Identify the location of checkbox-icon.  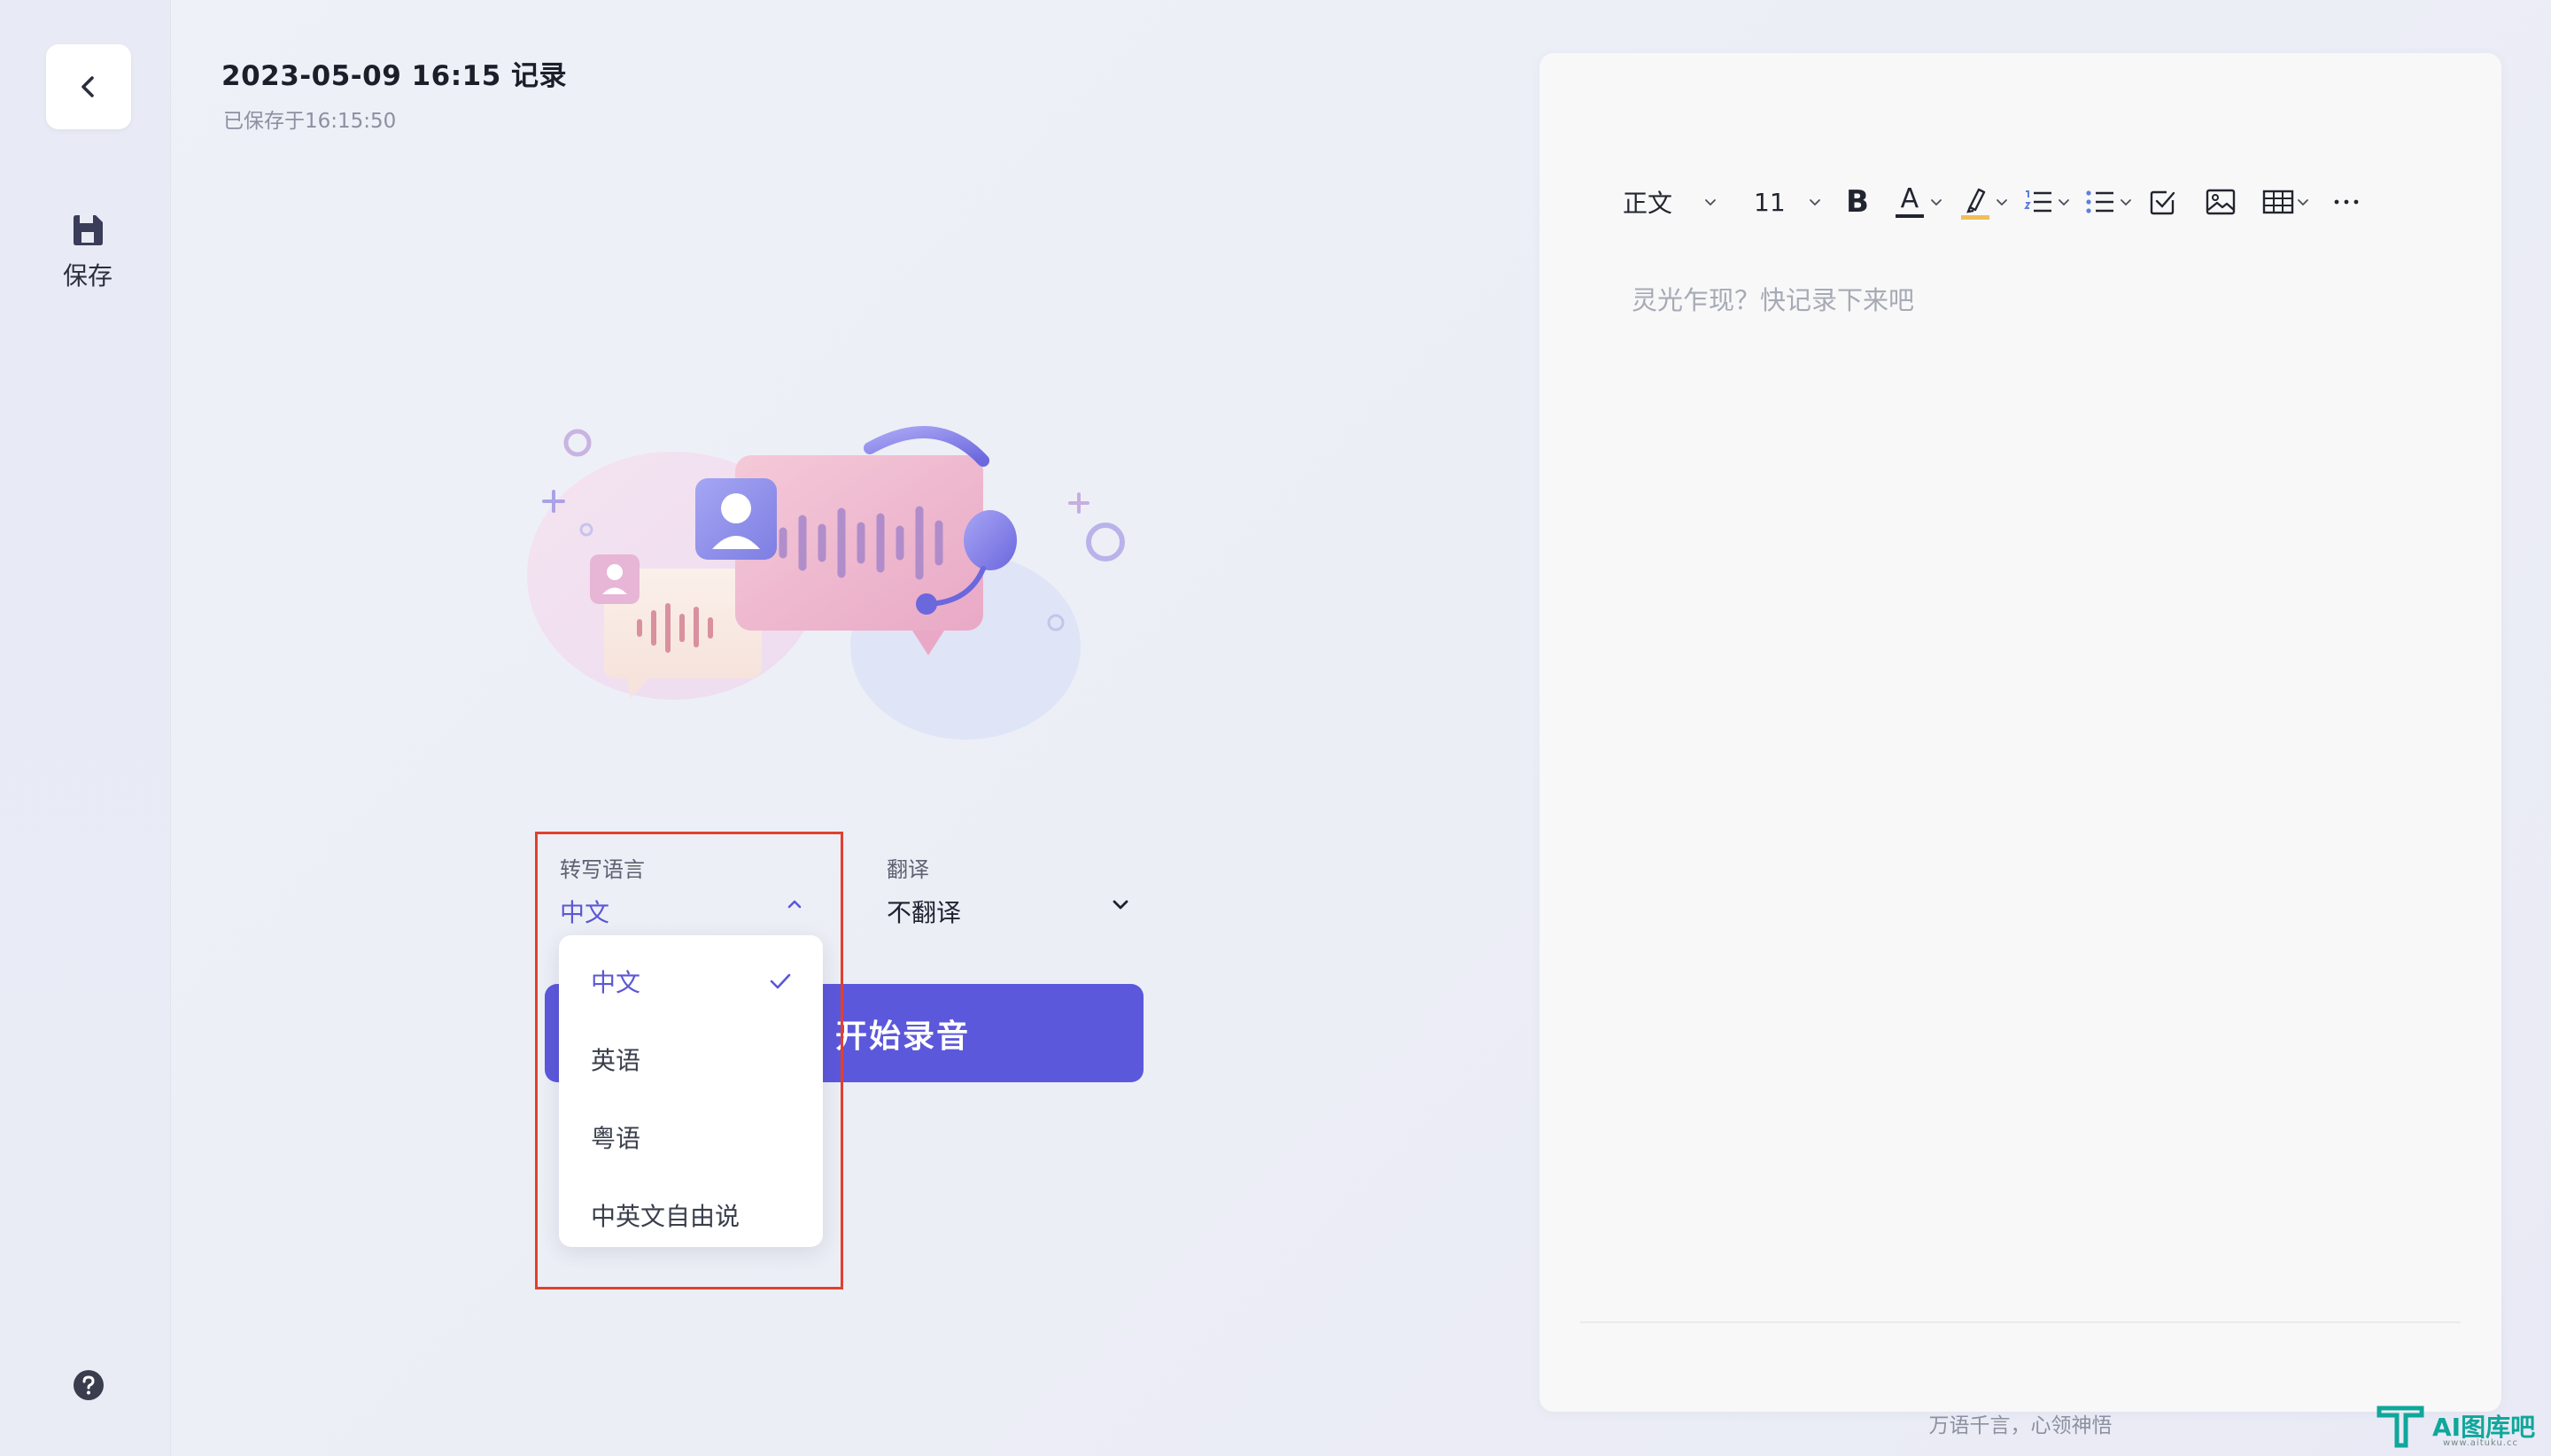
(2162, 202).